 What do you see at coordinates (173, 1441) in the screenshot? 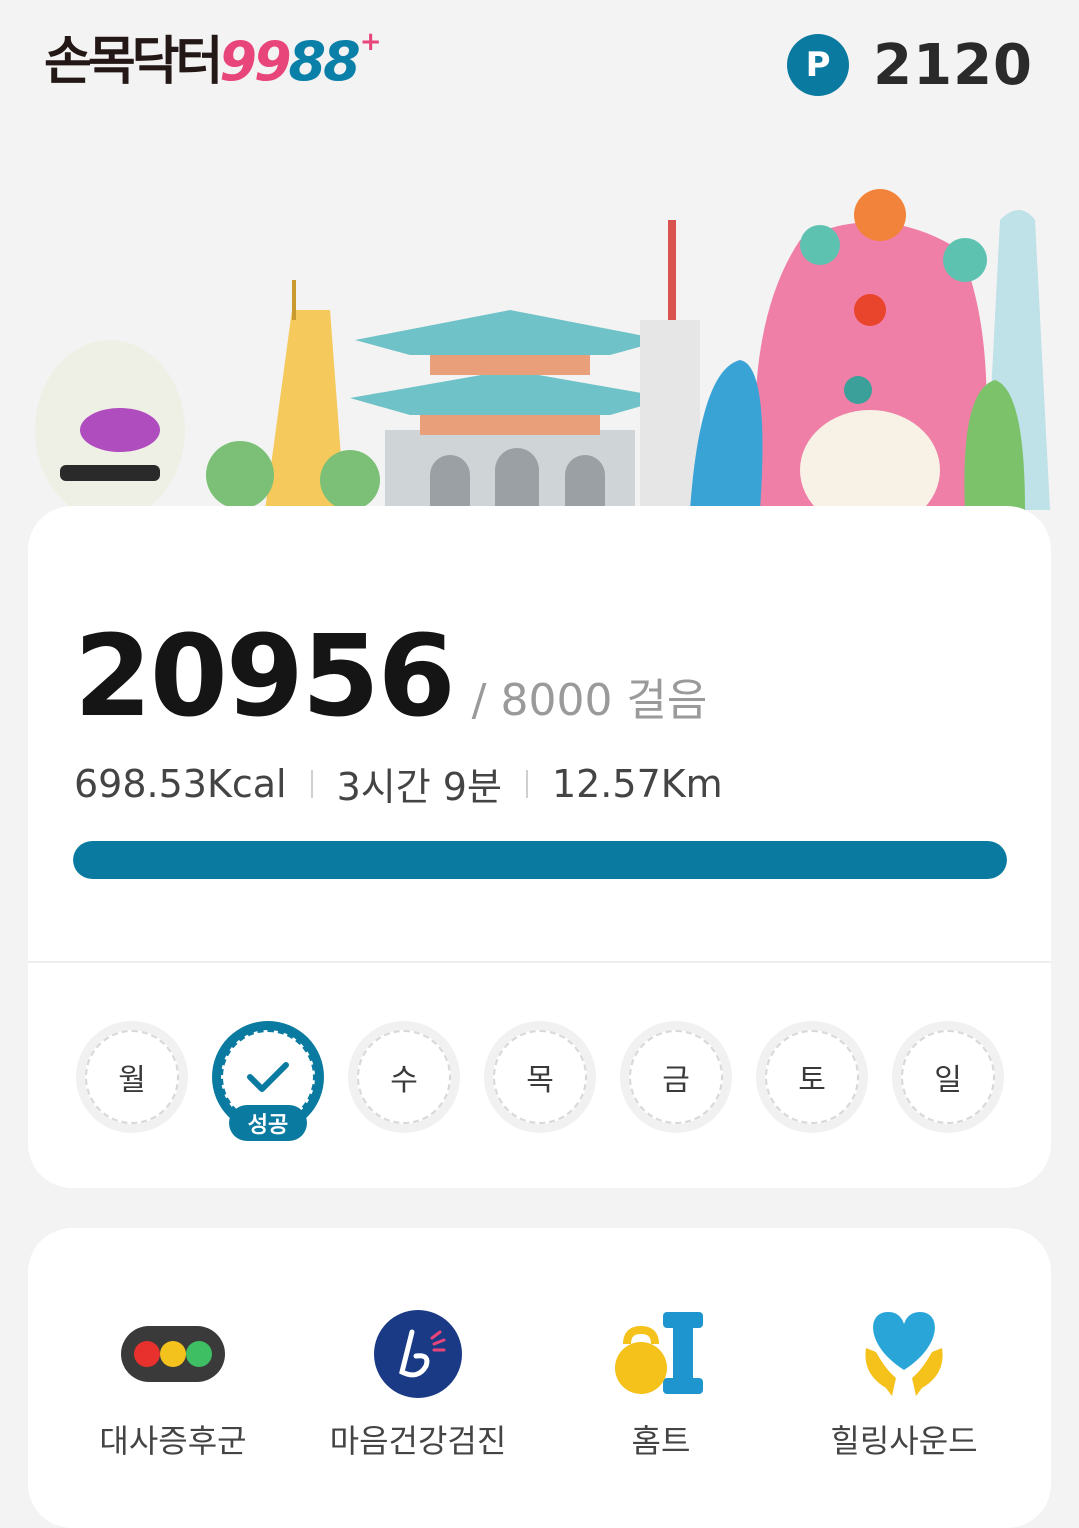
I see `menu-label: 대사증후군` at bounding box center [173, 1441].